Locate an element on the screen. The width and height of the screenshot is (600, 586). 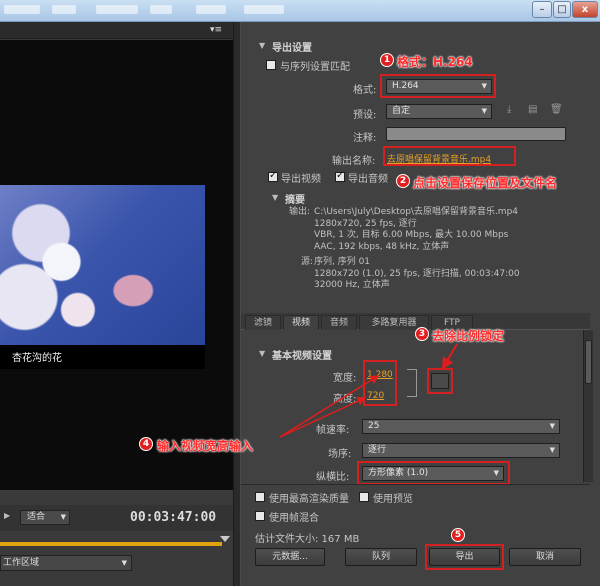
arrow-width is located at coordinates (329, 406).